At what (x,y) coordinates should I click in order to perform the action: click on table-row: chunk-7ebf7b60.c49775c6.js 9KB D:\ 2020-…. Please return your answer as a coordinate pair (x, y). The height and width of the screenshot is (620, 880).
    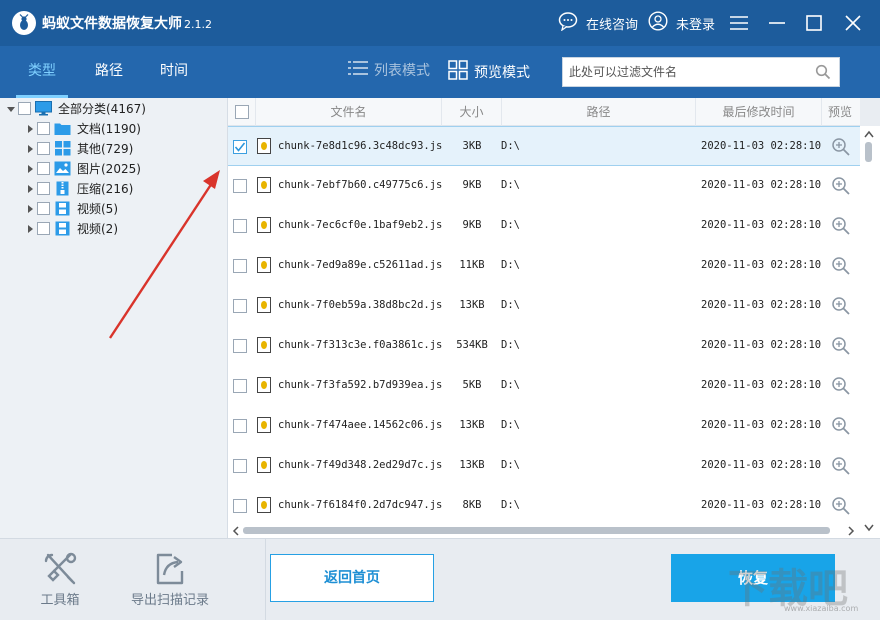
    Looking at the image, I should click on (544, 186).